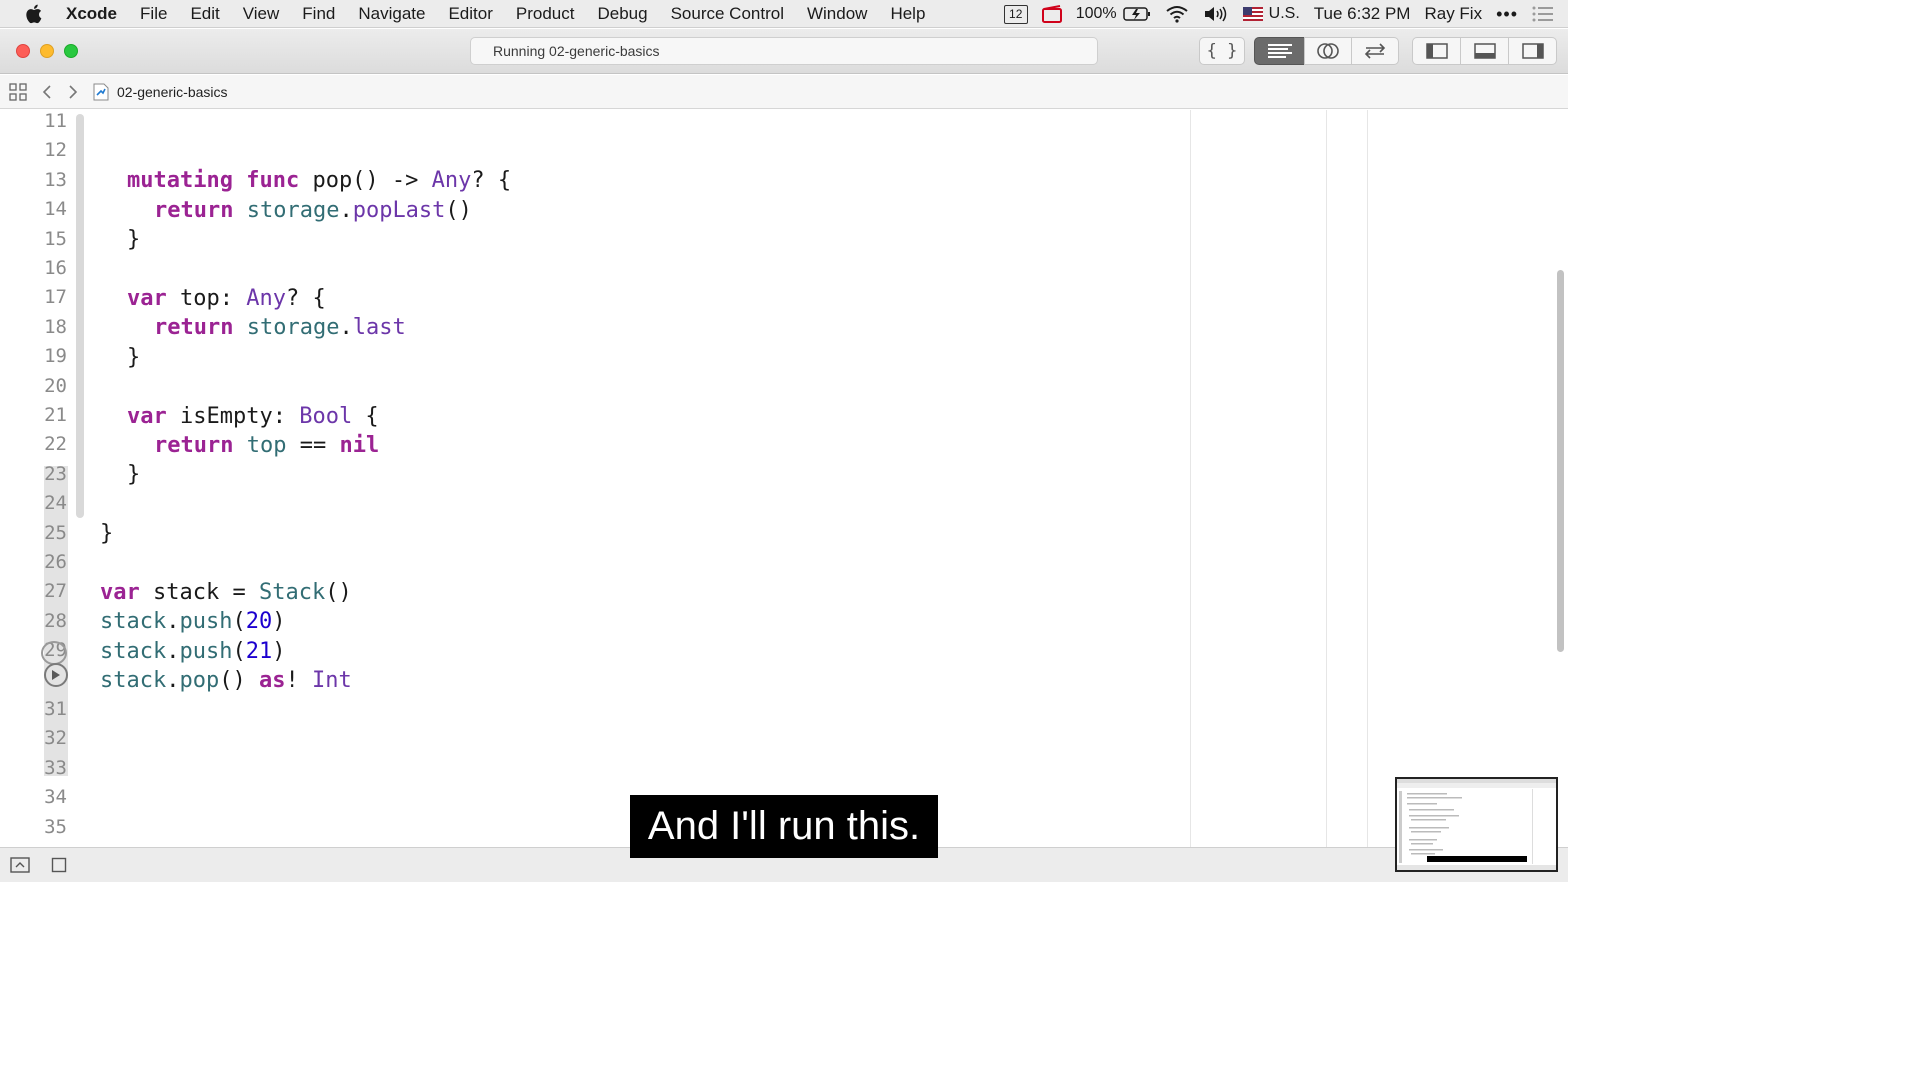 Image resolution: width=1920 pixels, height=1080 pixels. What do you see at coordinates (1015, 14) in the screenshot?
I see `calendar-icon: 12` at bounding box center [1015, 14].